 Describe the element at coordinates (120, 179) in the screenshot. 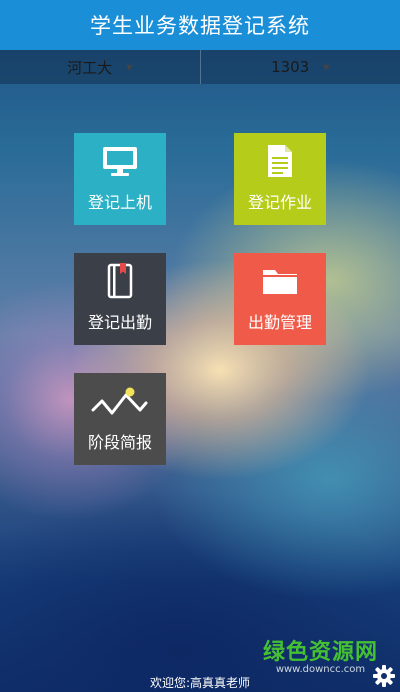

I see `register-computer-tile: 登记上机` at that location.